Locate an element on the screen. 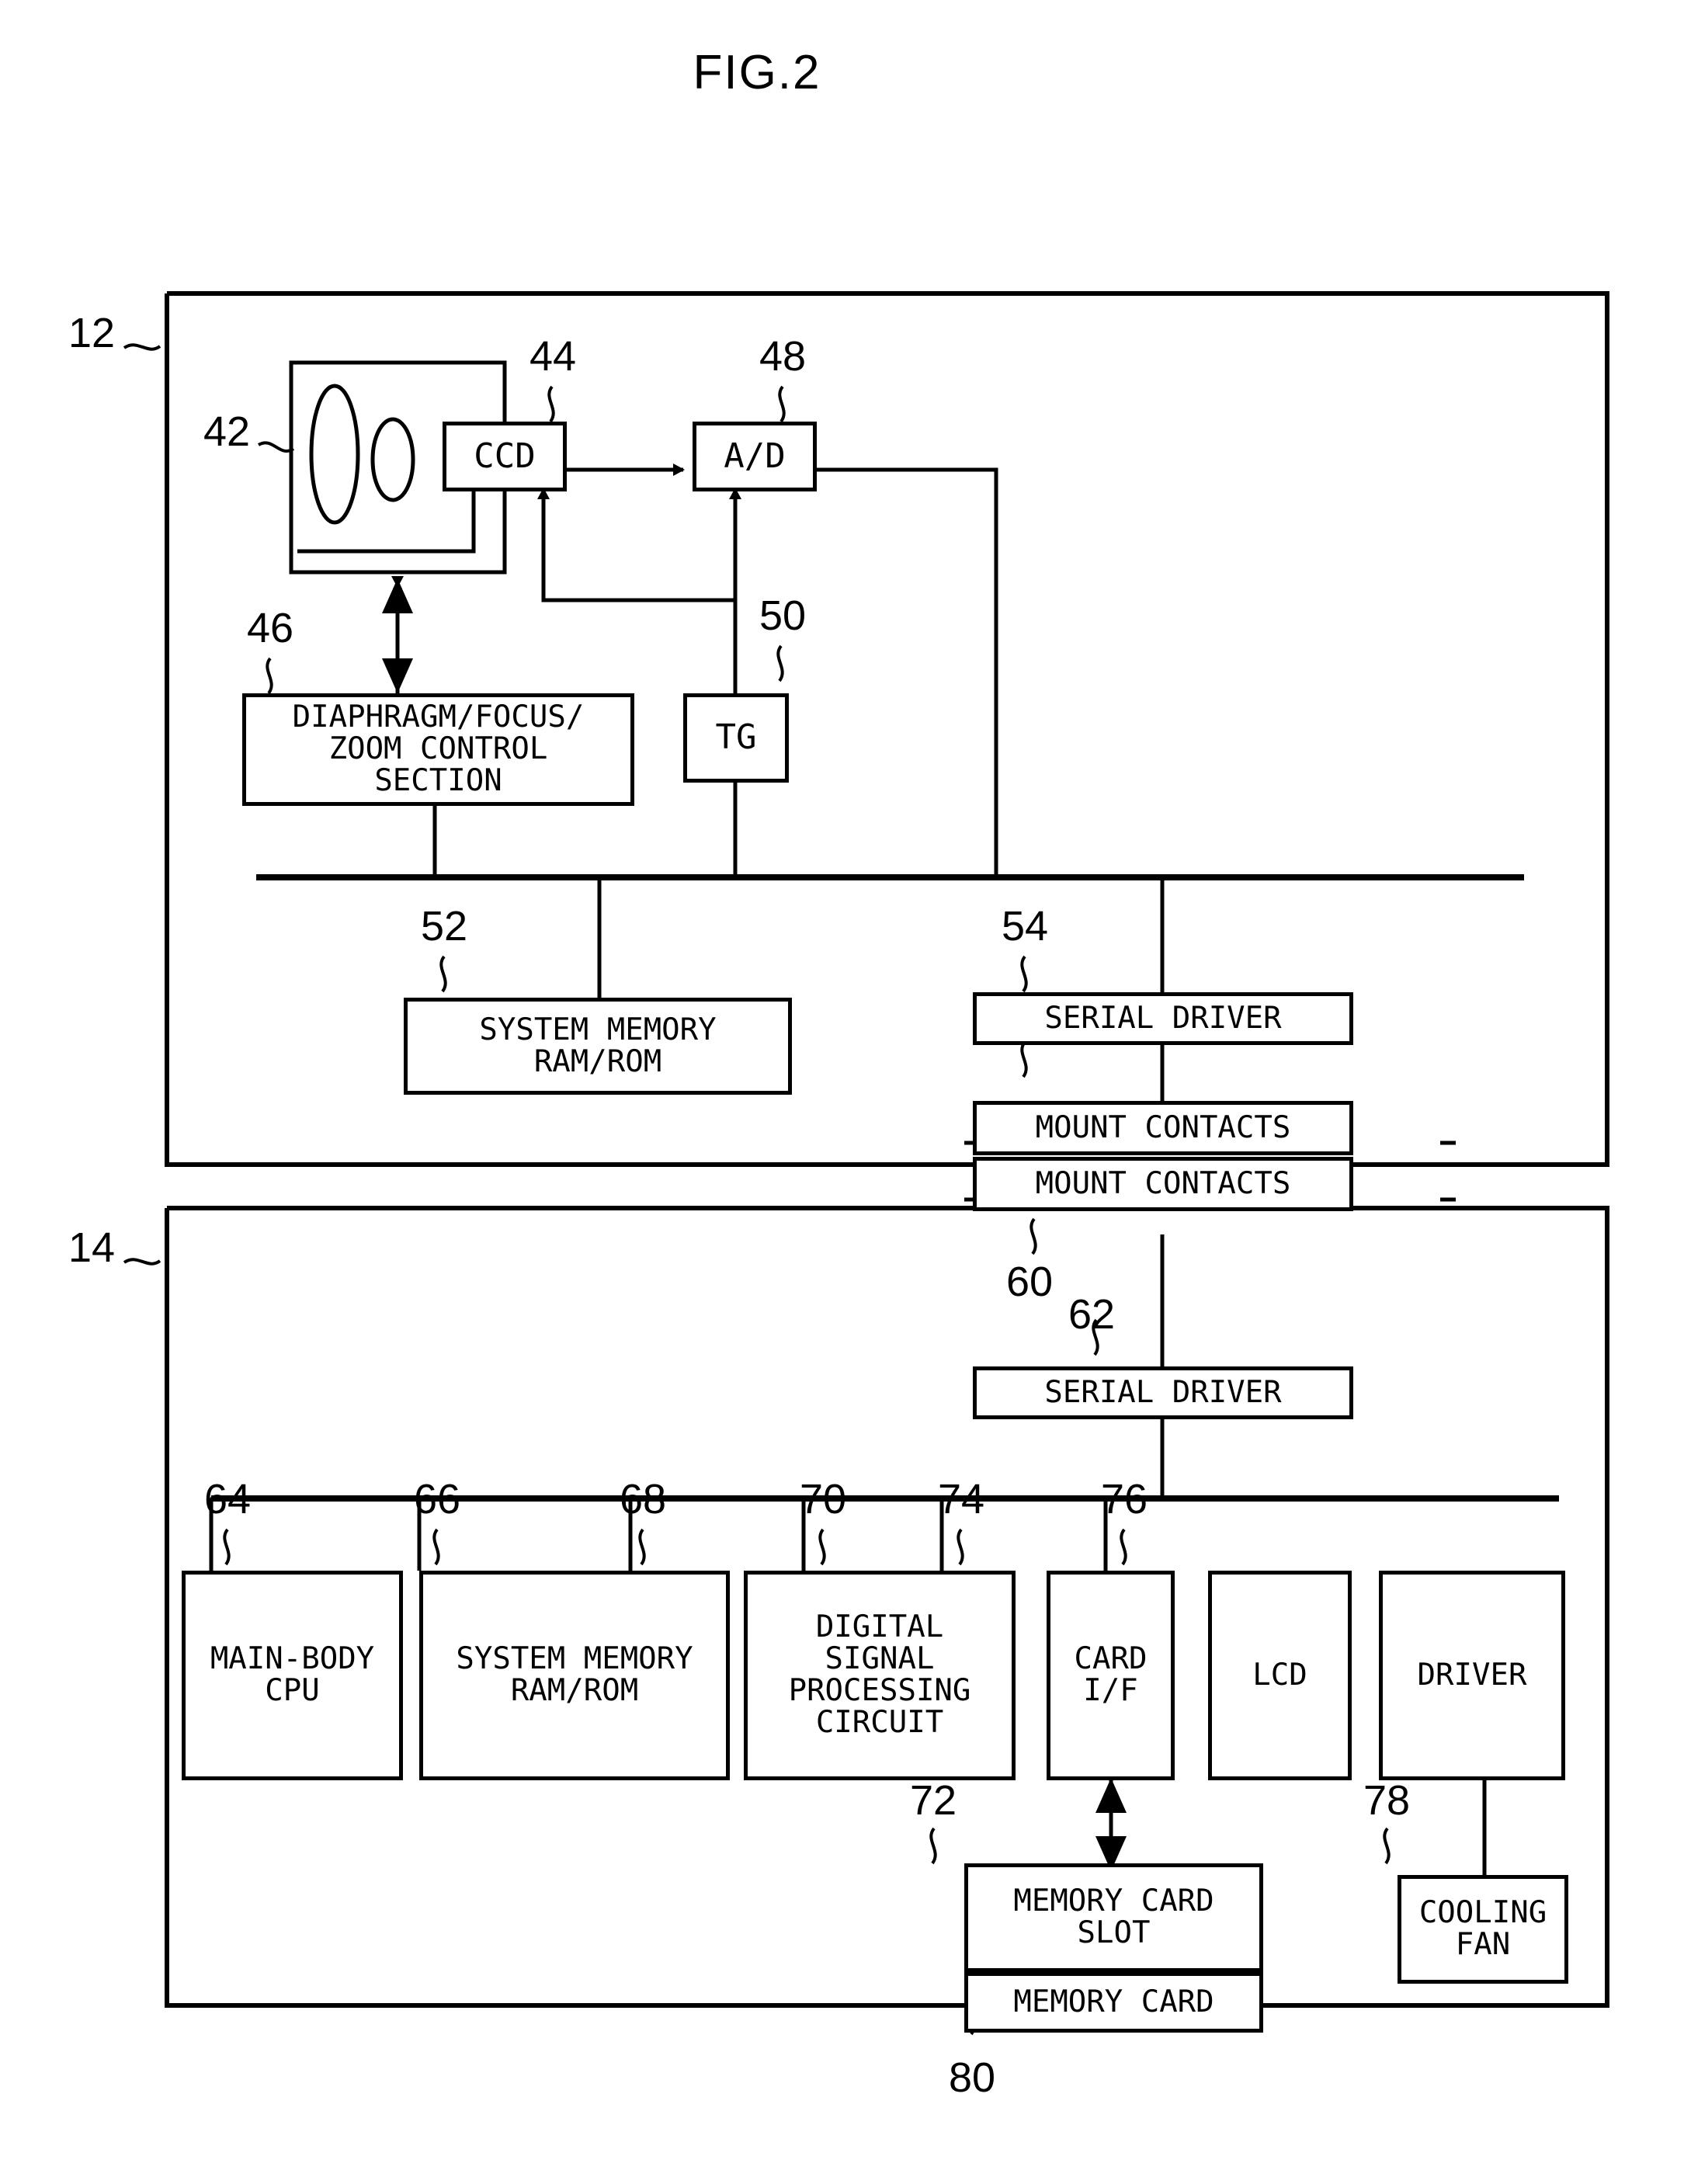 The height and width of the screenshot is (2184, 1684). block-main-body-cpu: MAIN-BODY CPU is located at coordinates (292, 1675).